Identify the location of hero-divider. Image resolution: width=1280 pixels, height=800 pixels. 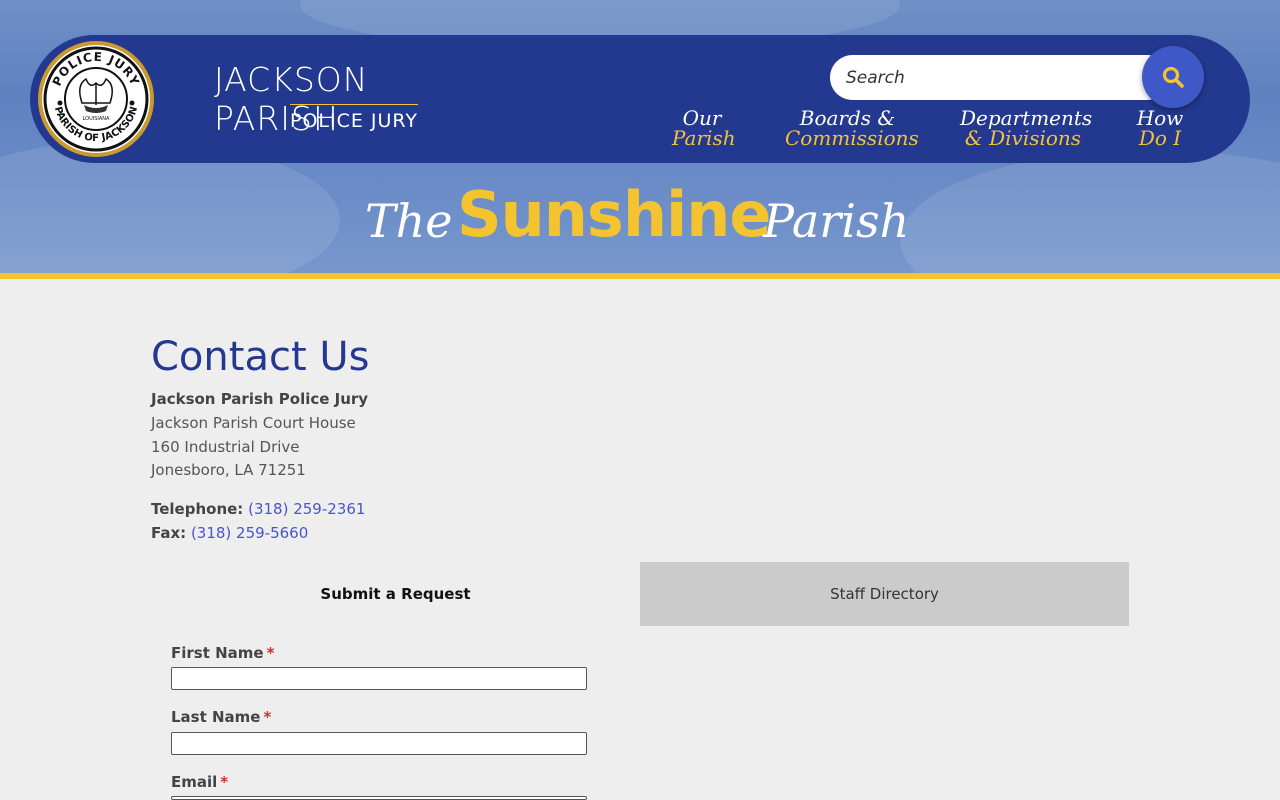
(640, 276).